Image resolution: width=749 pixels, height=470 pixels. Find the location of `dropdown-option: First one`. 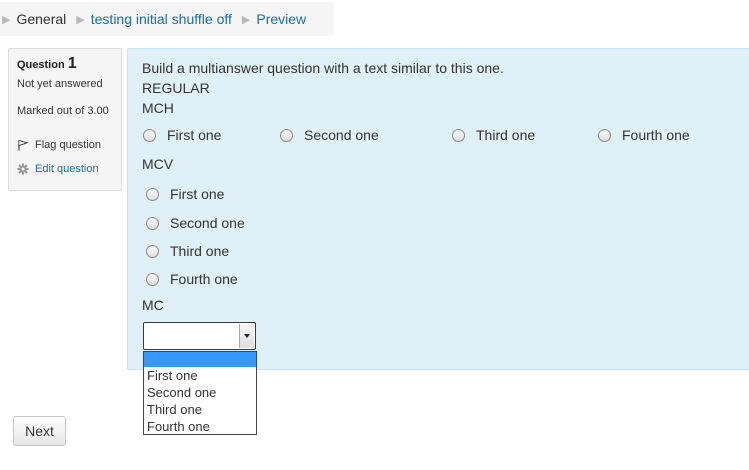

dropdown-option: First one is located at coordinates (200, 375).